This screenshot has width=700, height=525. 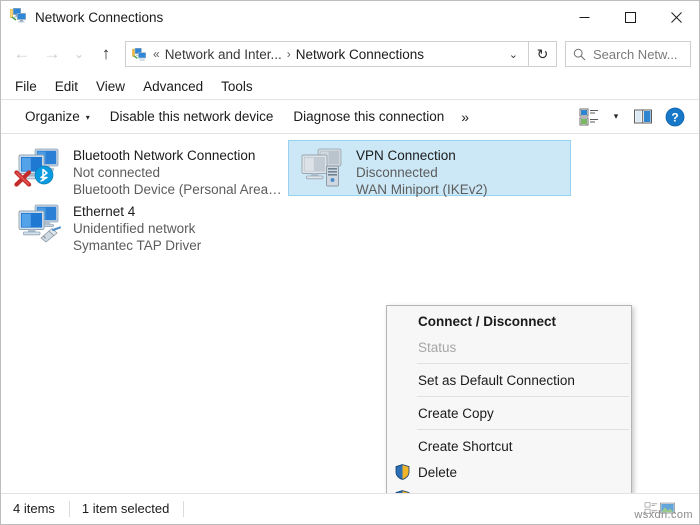 I want to click on back-arrow-icon: ←, so click(x=22, y=54).